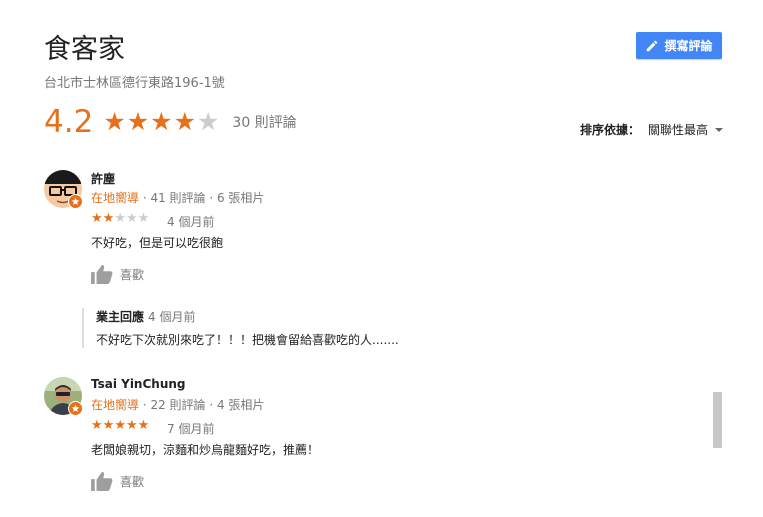  What do you see at coordinates (172, 317) in the screenshot?
I see `owner-reply-date: 4 個月前` at bounding box center [172, 317].